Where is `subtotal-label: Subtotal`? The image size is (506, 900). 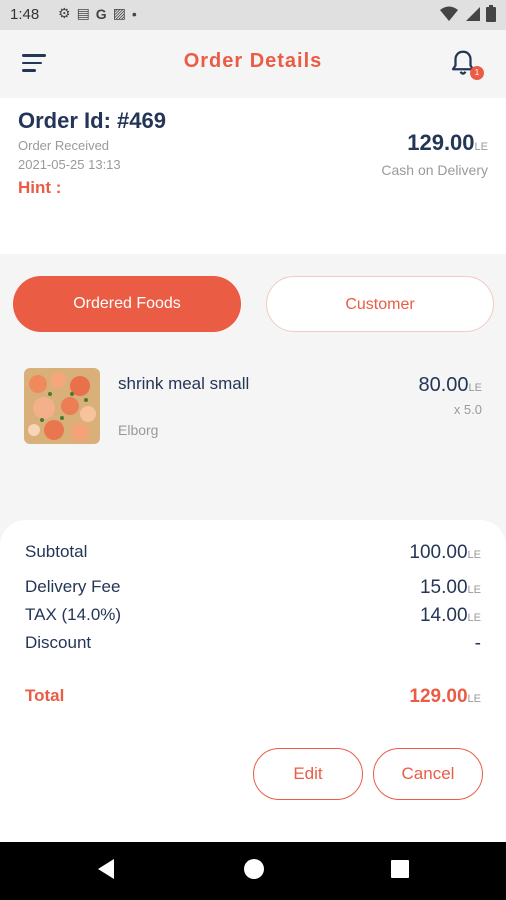 subtotal-label: Subtotal is located at coordinates (56, 551).